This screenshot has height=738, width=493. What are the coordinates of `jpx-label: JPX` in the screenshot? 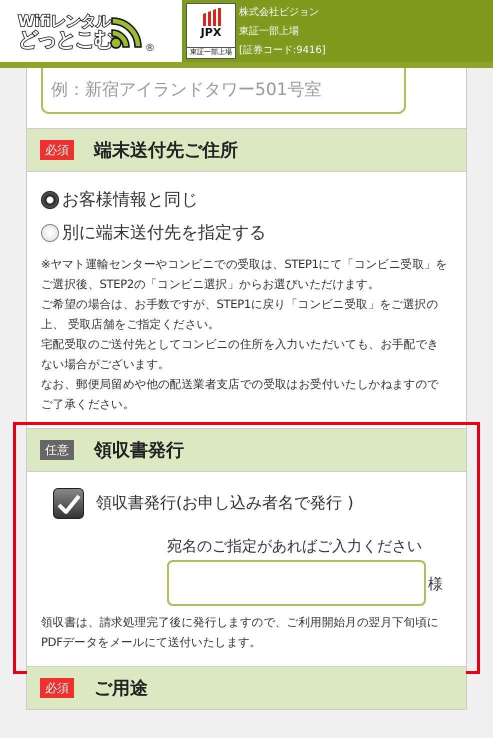 It's located at (211, 33).